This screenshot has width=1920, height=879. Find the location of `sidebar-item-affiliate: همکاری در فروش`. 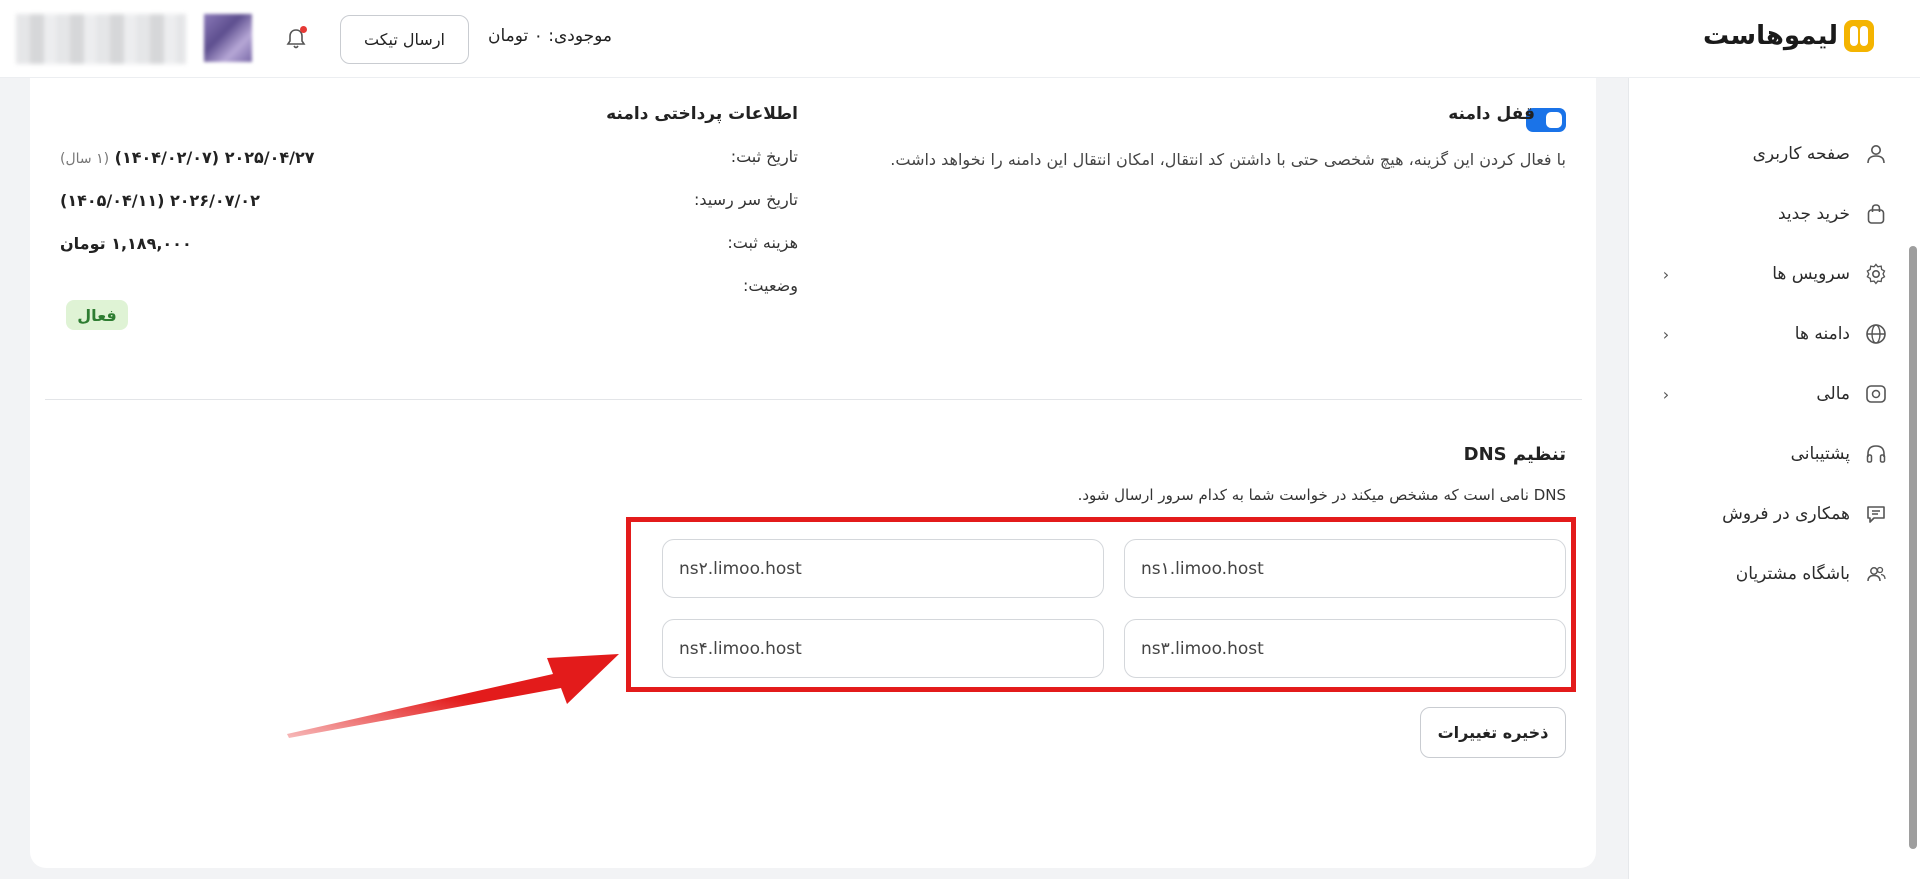

sidebar-item-affiliate: همکاری در فروش is located at coordinates (1773, 514).